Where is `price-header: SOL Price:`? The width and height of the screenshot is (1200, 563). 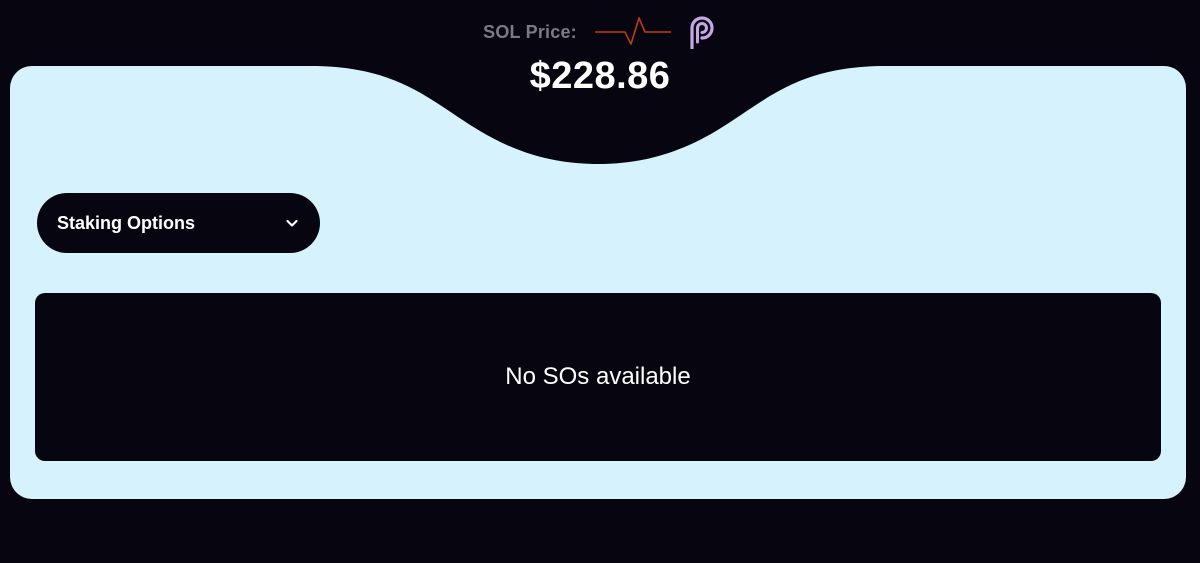 price-header: SOL Price: is located at coordinates (600, 32).